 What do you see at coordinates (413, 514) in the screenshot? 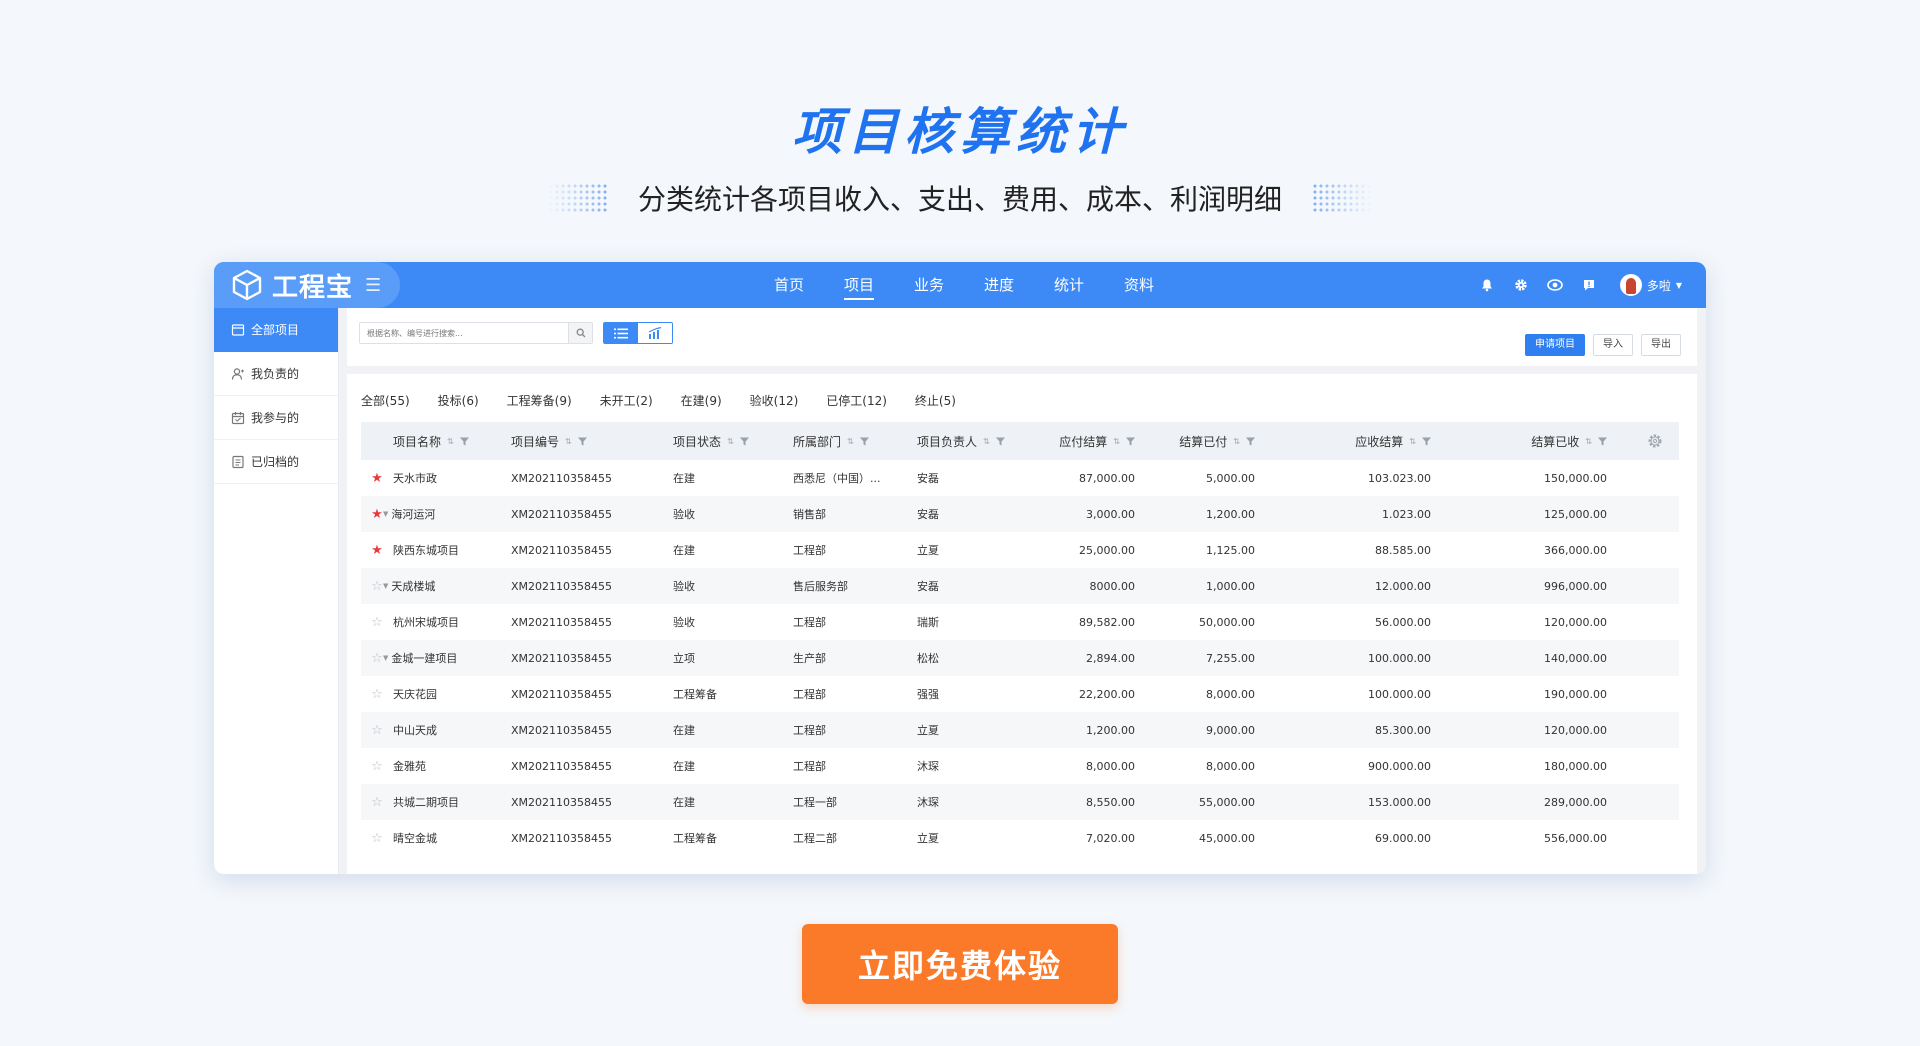
I see `cell-text: 海河运河` at bounding box center [413, 514].